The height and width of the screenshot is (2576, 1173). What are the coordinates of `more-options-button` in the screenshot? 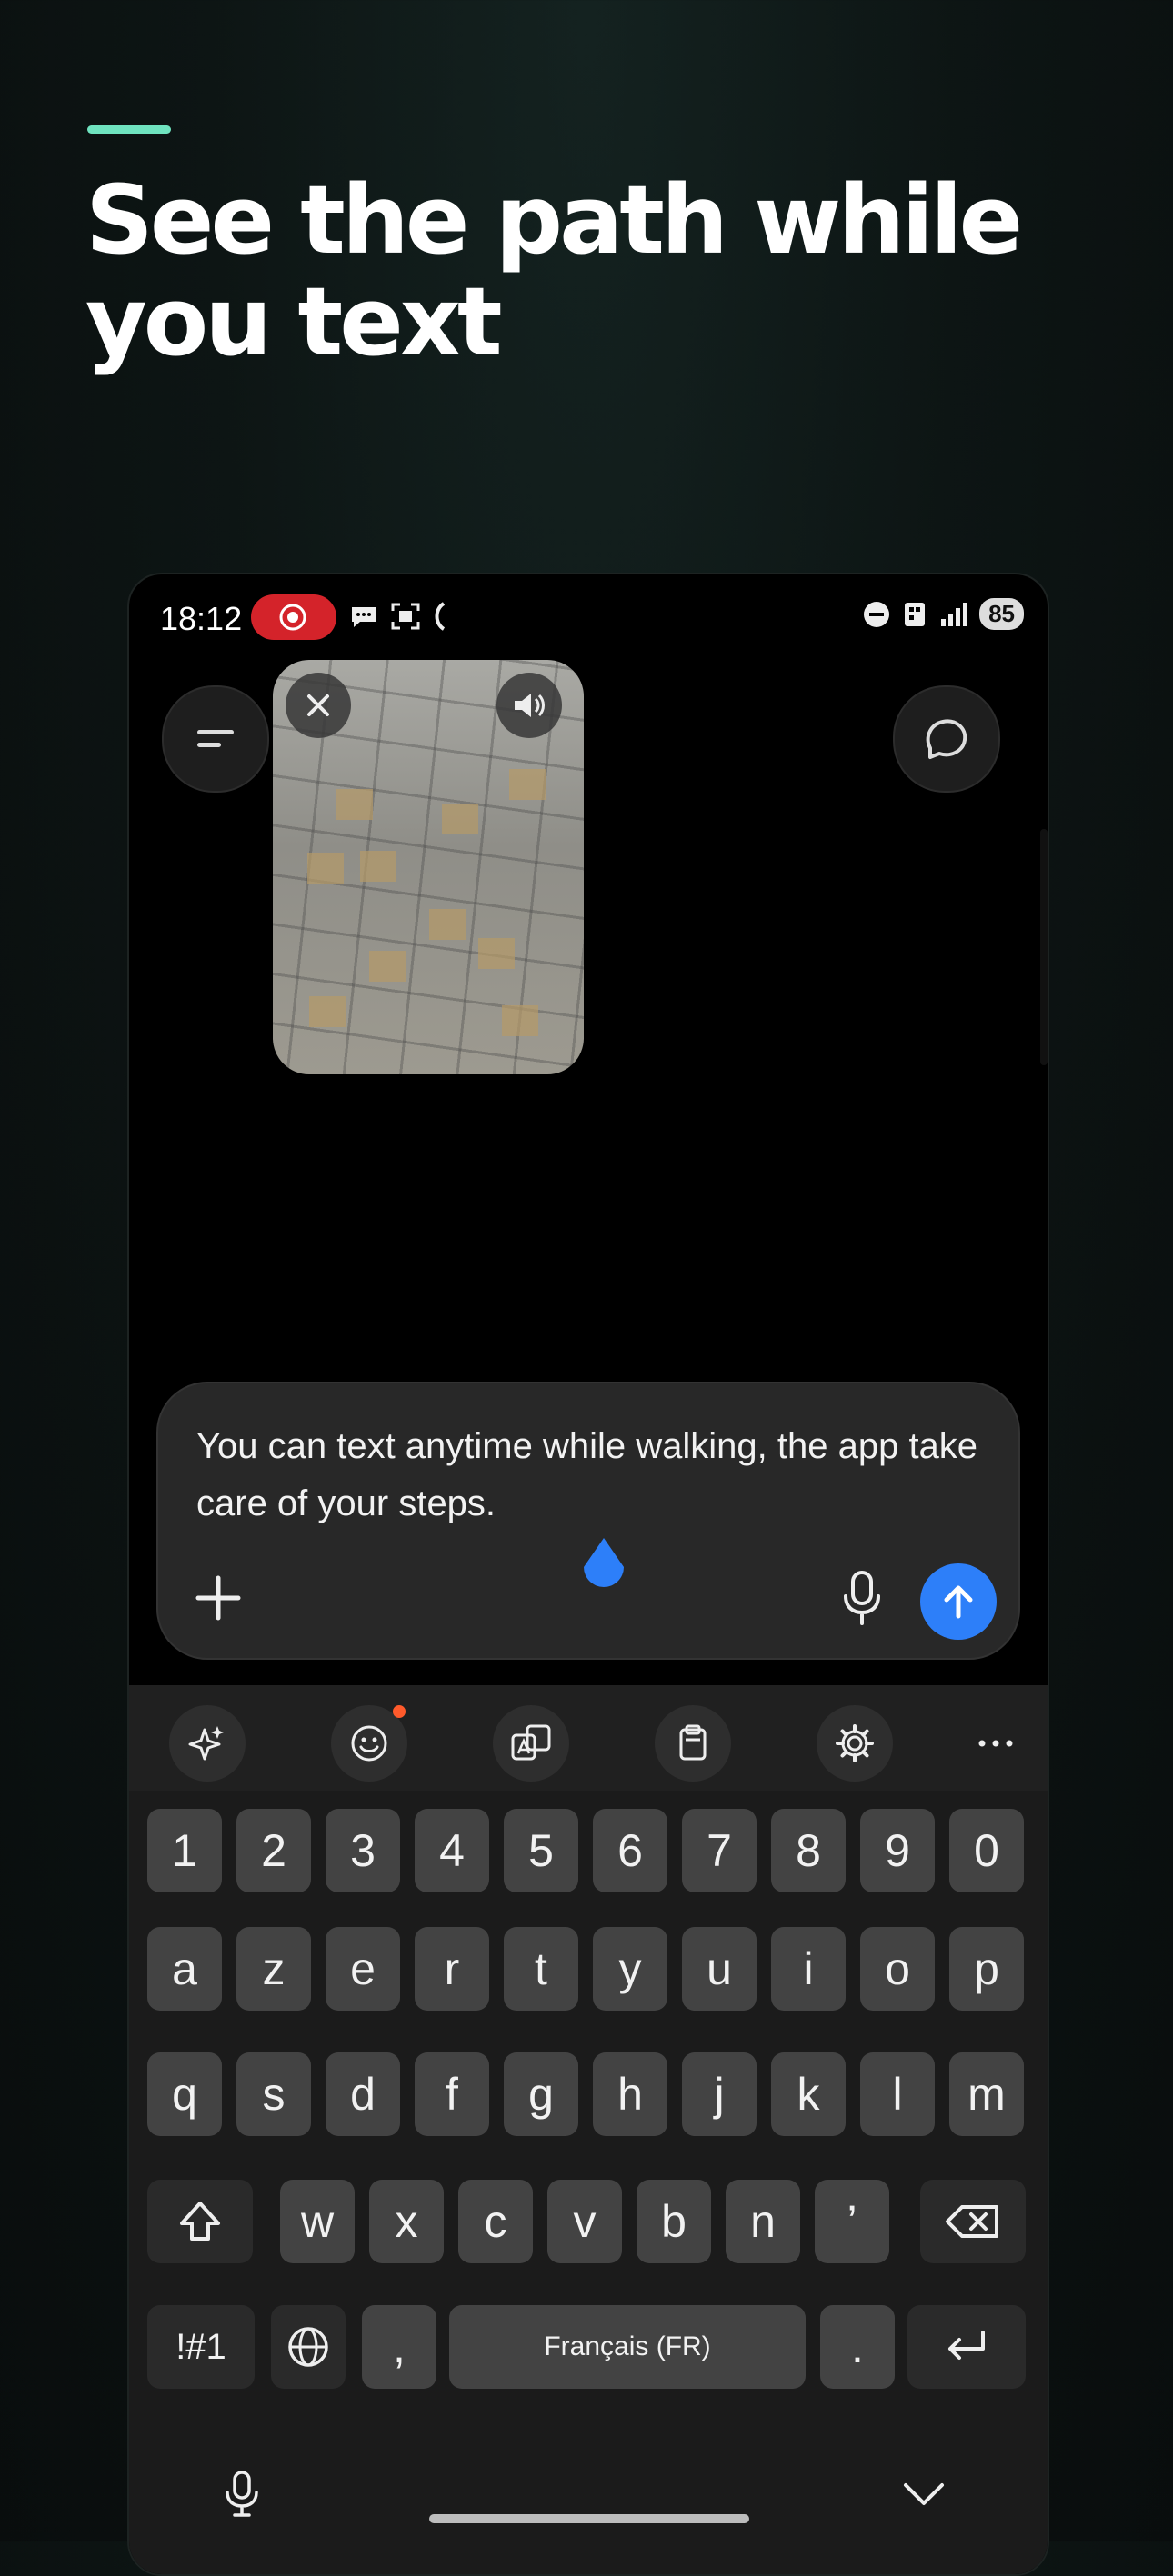 It's located at (996, 1745).